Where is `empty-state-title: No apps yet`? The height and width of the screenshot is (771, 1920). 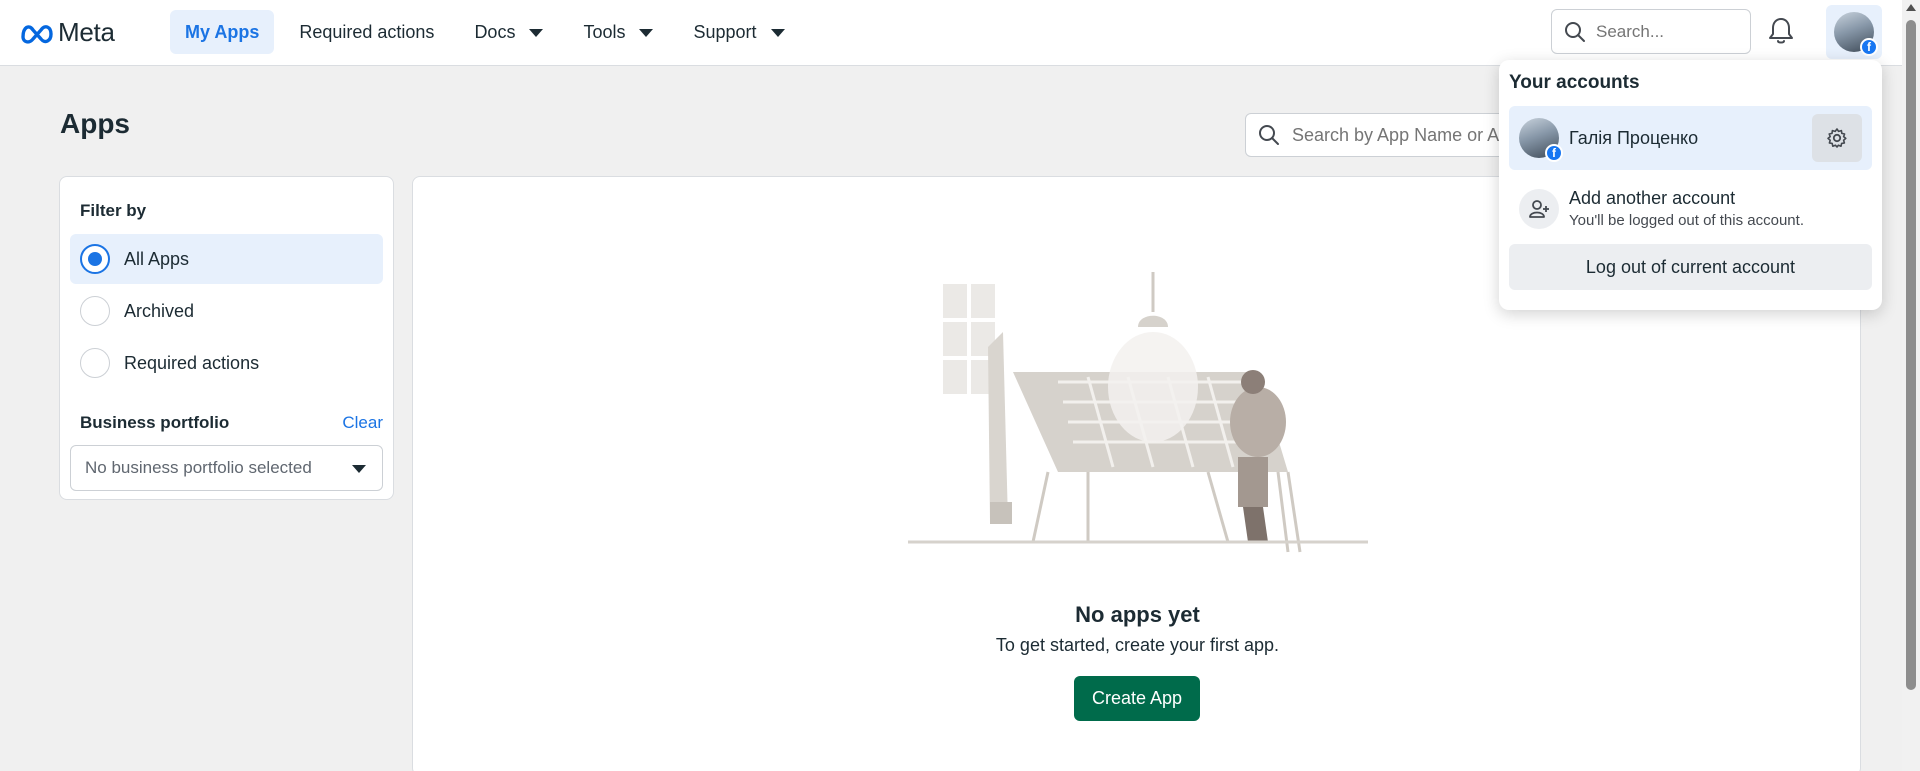
empty-state-title: No apps yet is located at coordinates (1137, 614).